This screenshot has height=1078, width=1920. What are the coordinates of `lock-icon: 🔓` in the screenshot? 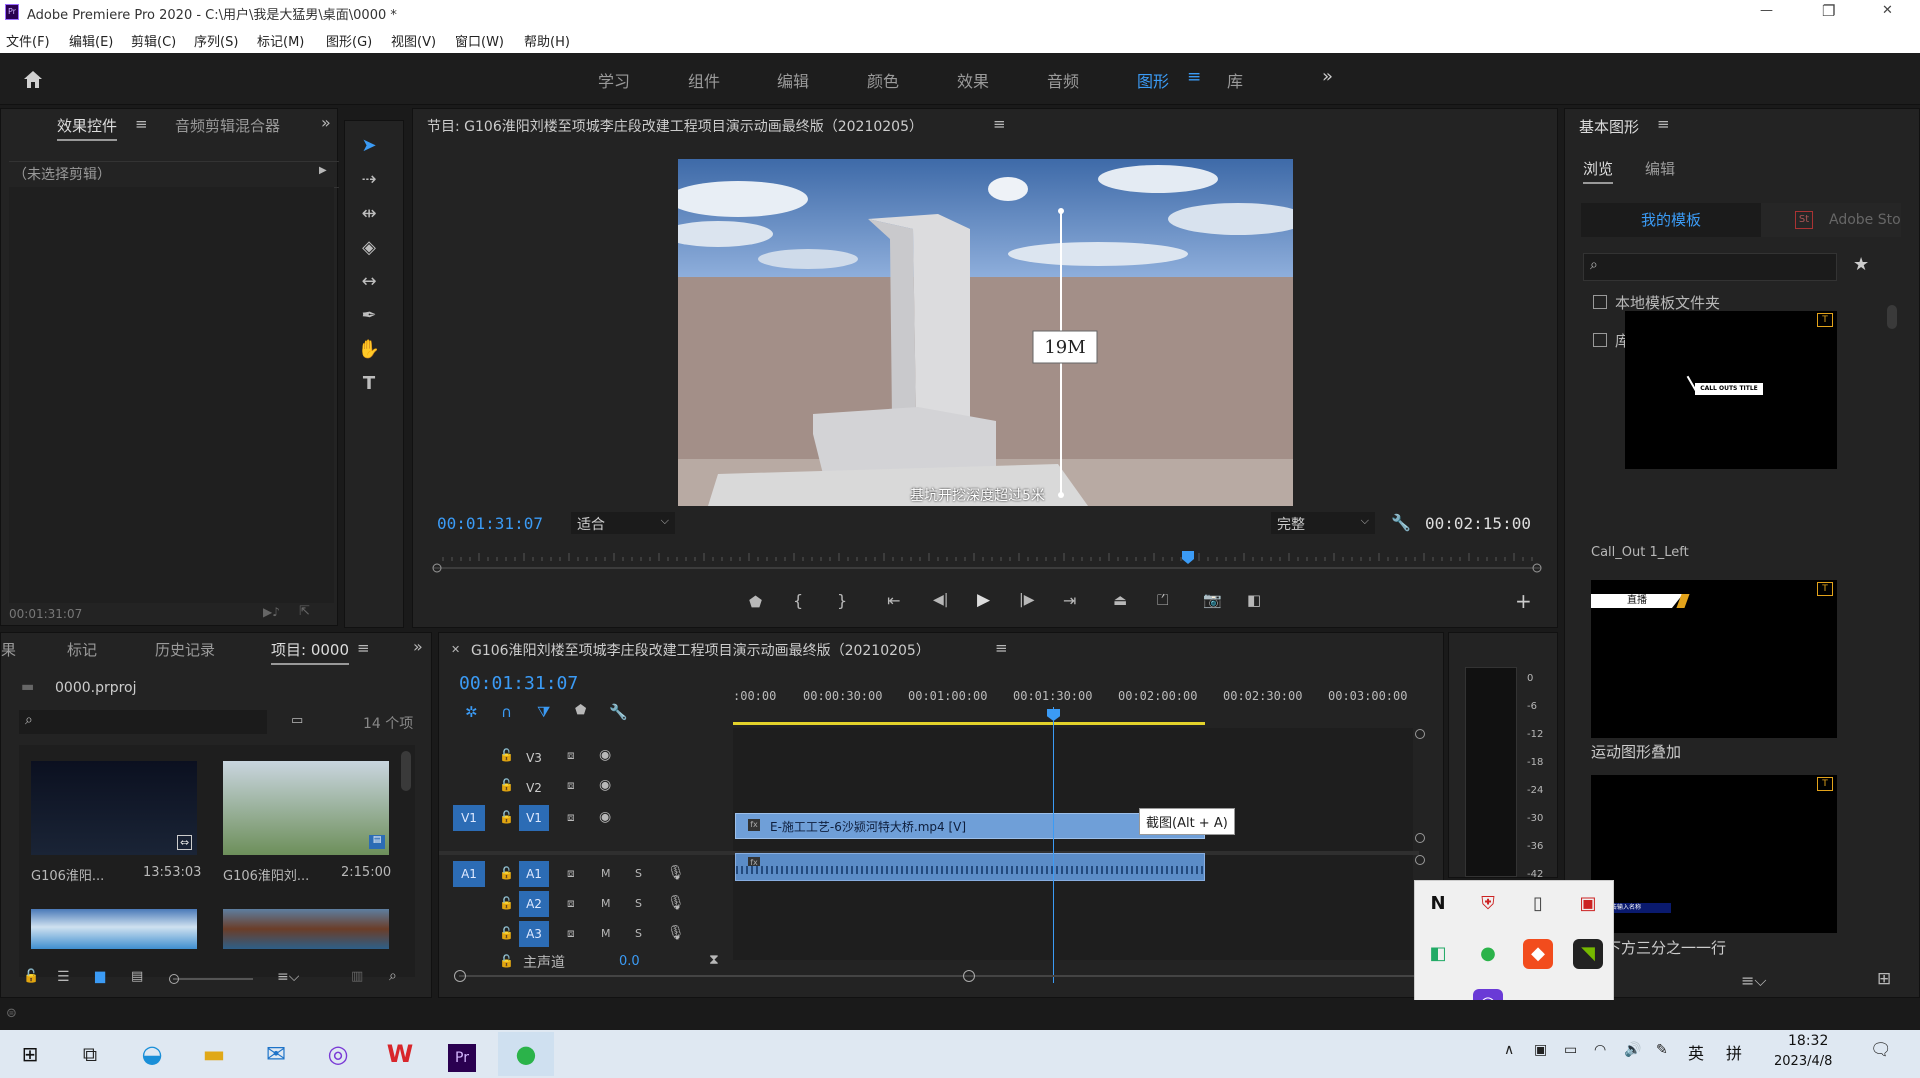 It's located at (31, 976).